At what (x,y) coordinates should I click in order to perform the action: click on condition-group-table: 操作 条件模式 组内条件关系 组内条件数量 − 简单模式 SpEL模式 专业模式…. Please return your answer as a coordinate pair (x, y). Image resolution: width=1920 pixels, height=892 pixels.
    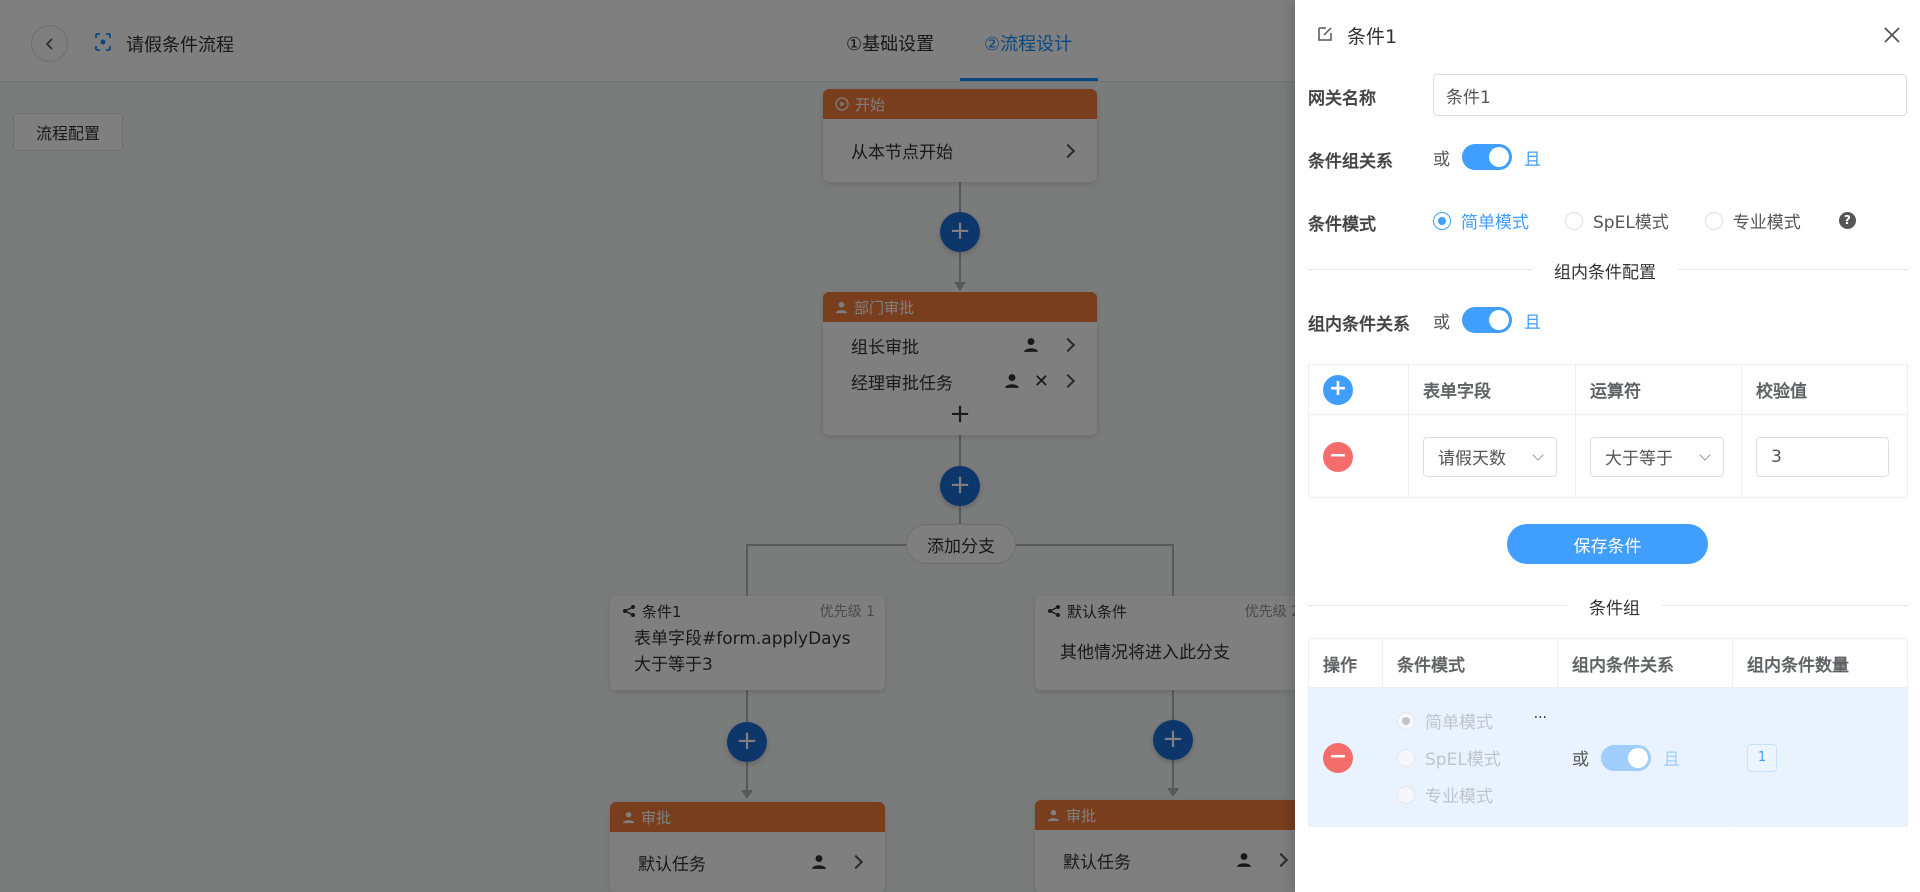
    Looking at the image, I should click on (1608, 732).